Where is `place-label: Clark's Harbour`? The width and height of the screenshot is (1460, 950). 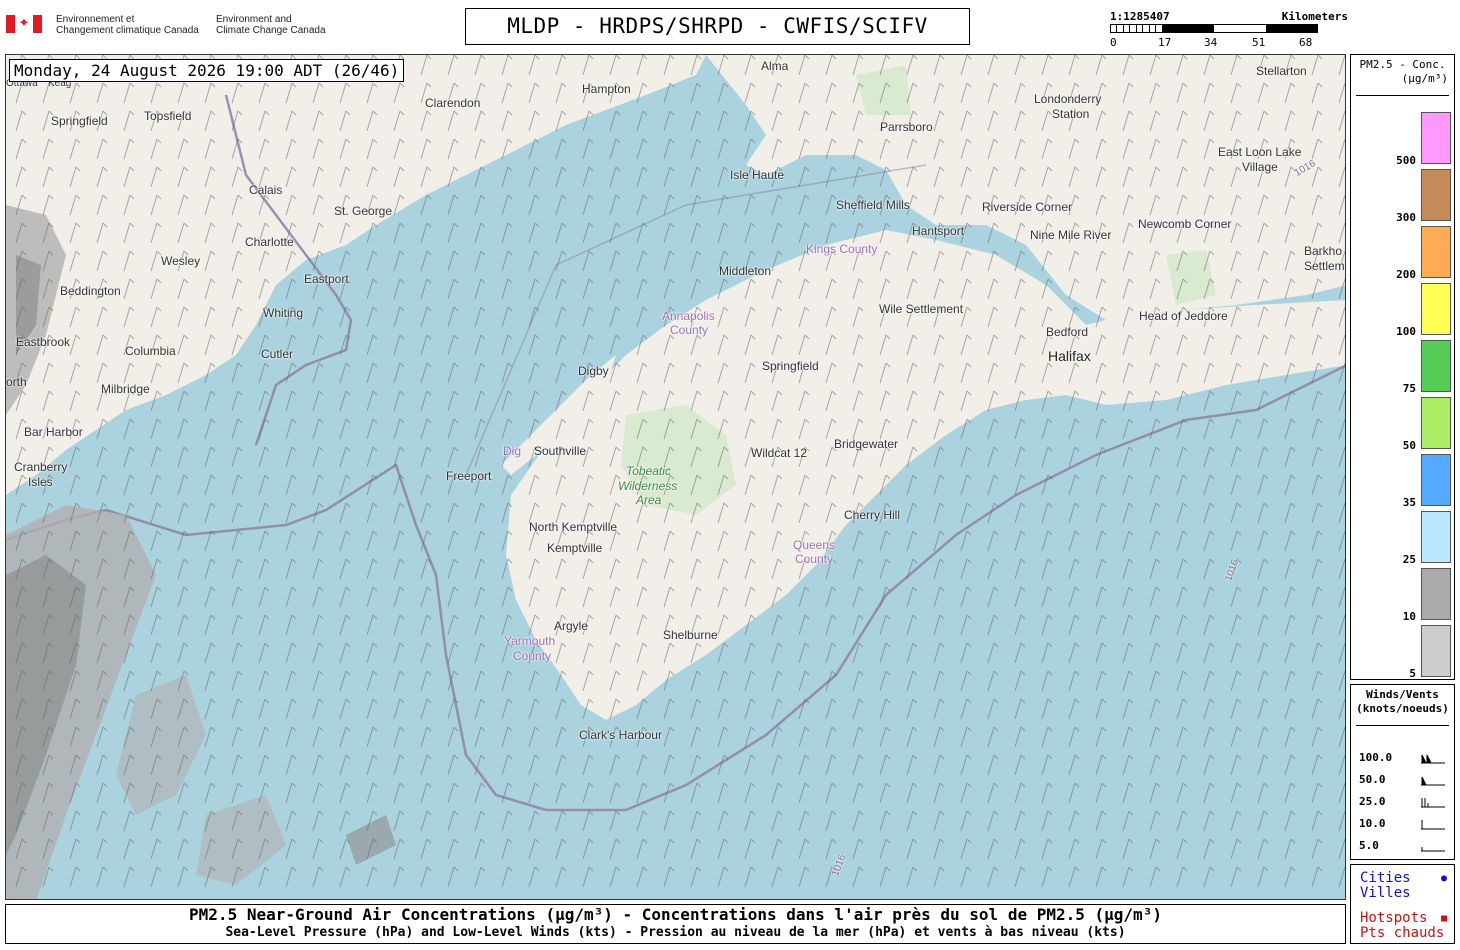
place-label: Clark's Harbour is located at coordinates (620, 735).